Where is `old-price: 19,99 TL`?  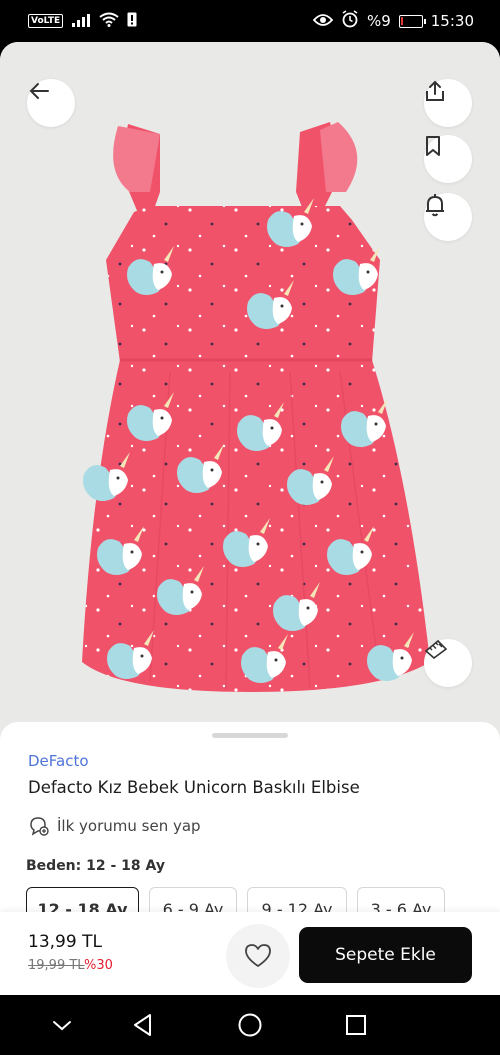
old-price: 19,99 TL is located at coordinates (56, 965).